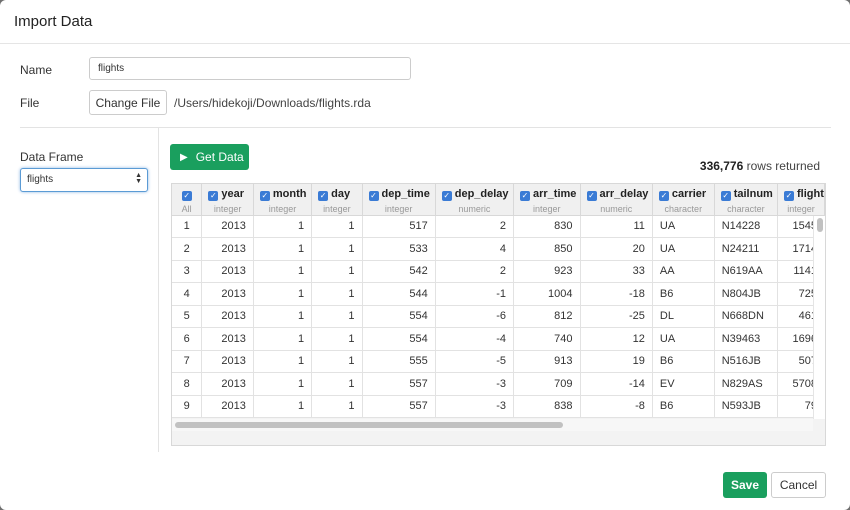  I want to click on row-index: 4, so click(187, 294).